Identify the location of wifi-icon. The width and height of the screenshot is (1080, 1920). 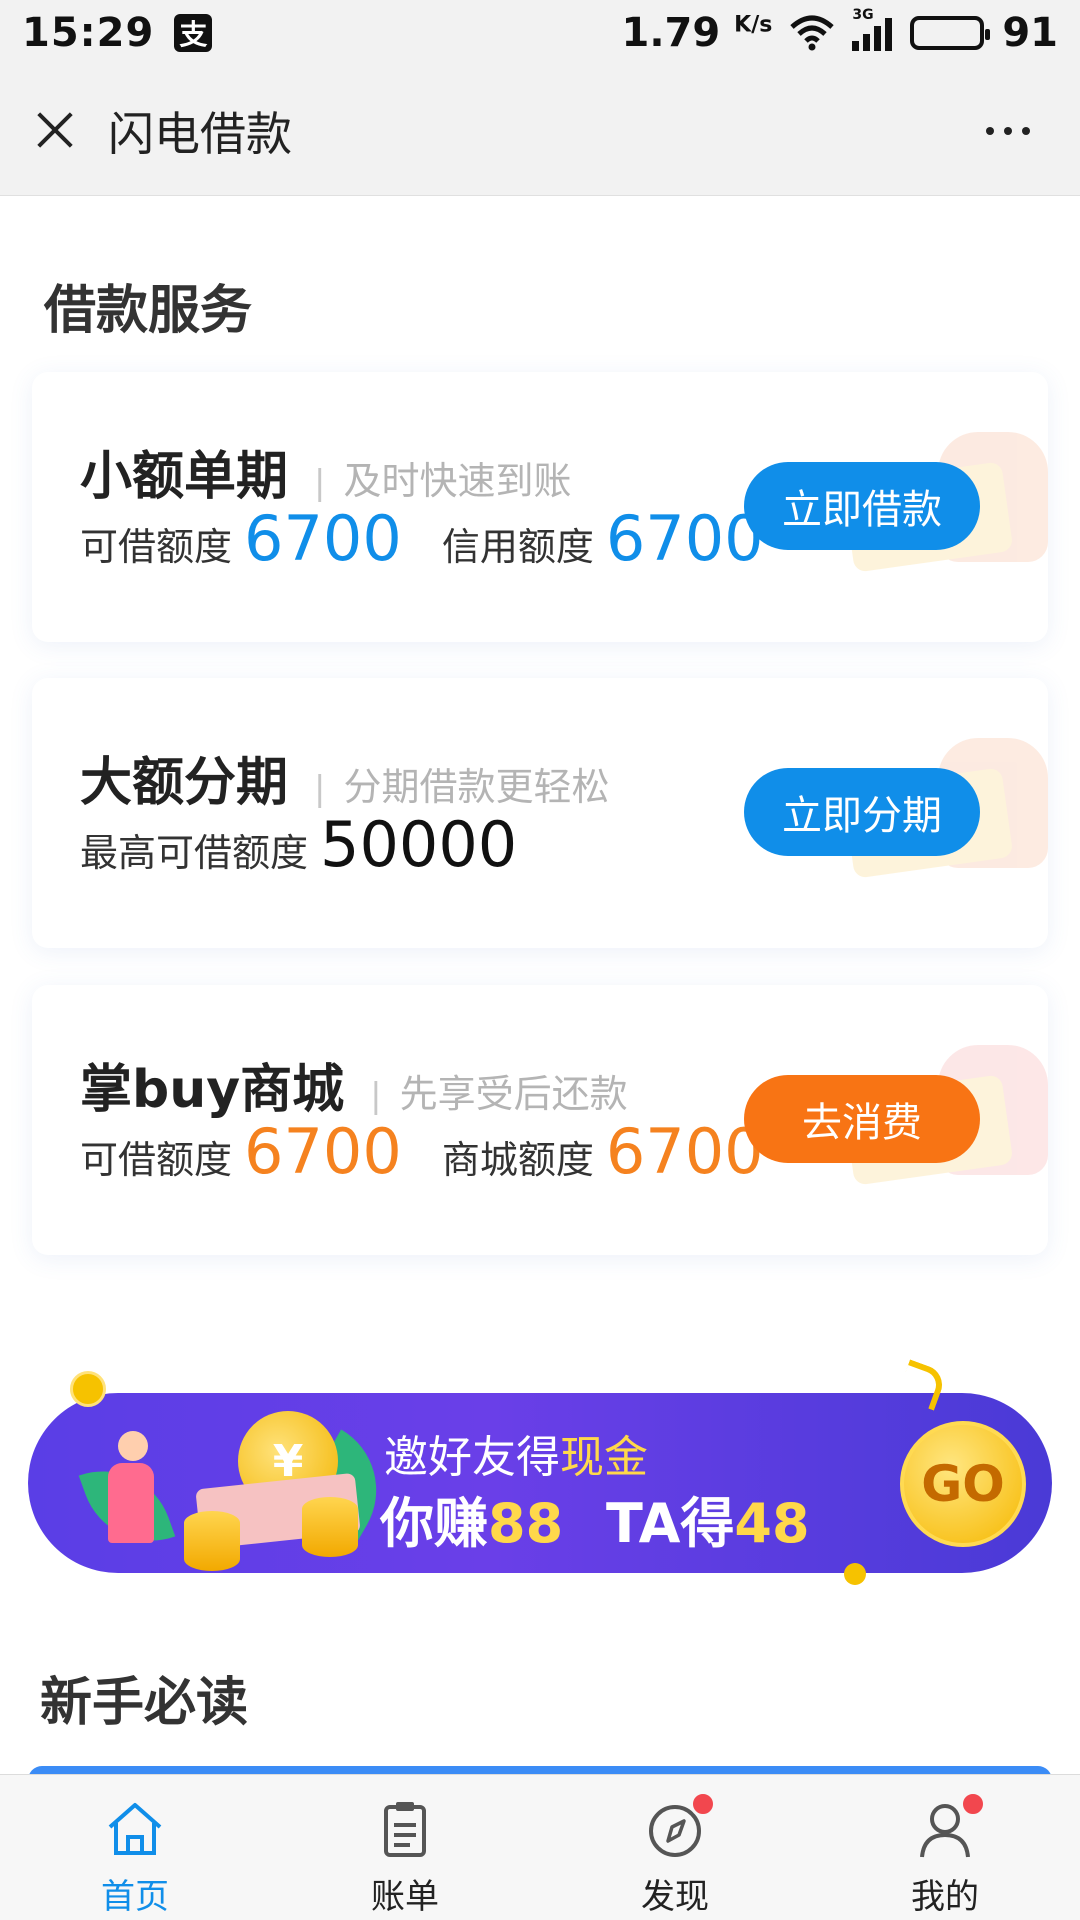
(812, 33).